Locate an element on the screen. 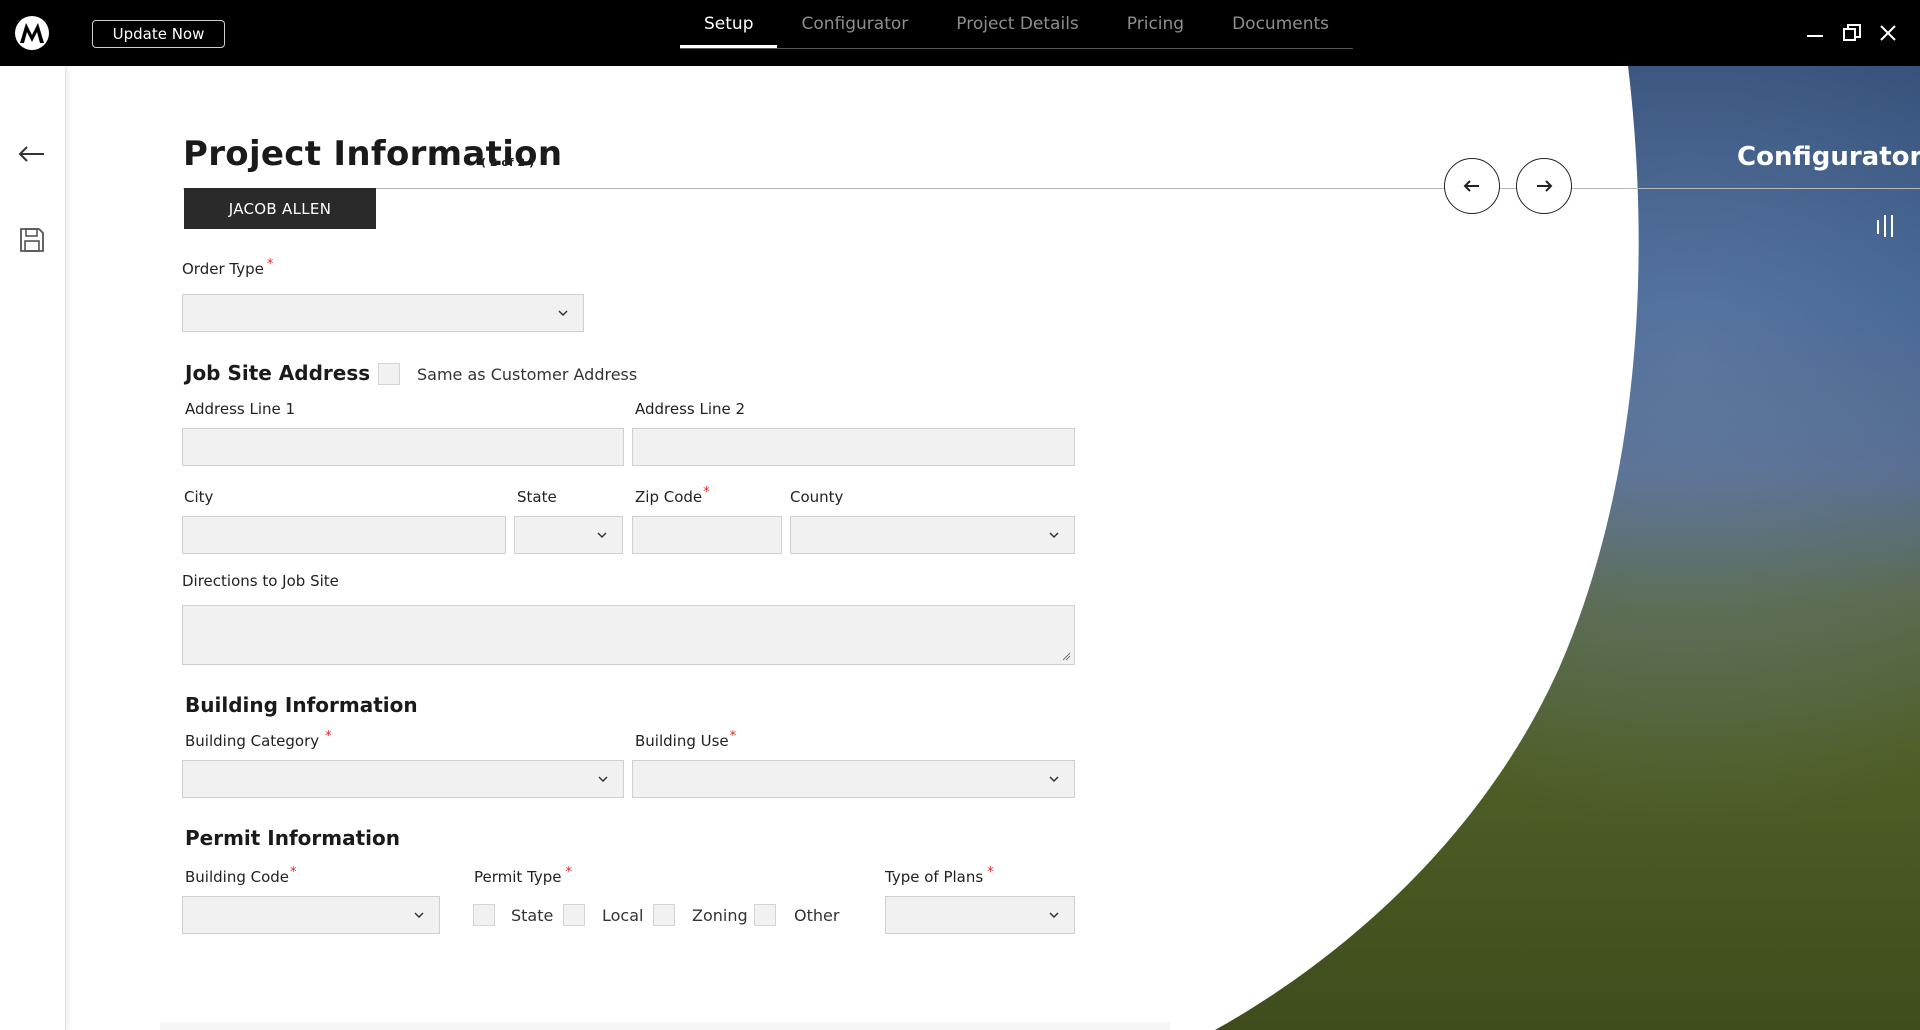 The height and width of the screenshot is (1030, 1920). permit-other-checkbox is located at coordinates (765, 915).